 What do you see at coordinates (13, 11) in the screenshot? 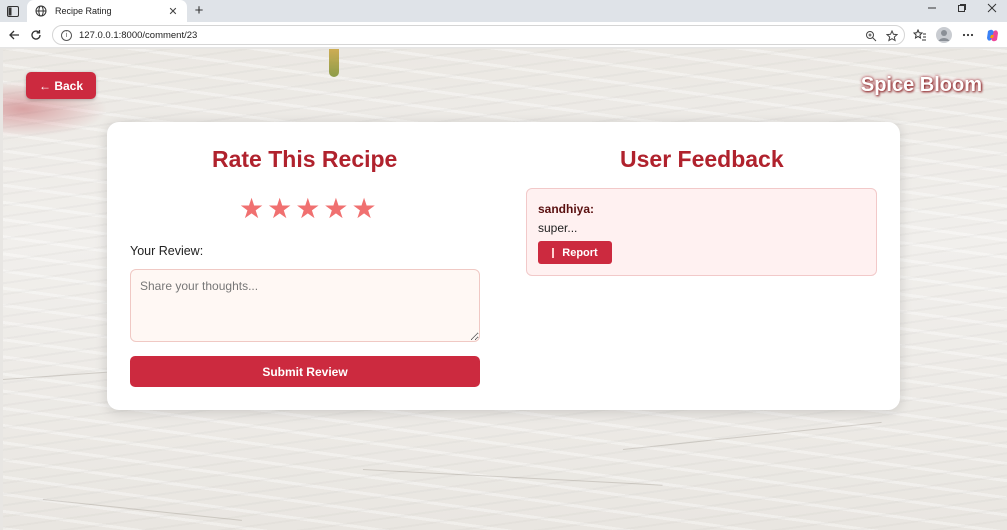
I see `sidebar-icon` at bounding box center [13, 11].